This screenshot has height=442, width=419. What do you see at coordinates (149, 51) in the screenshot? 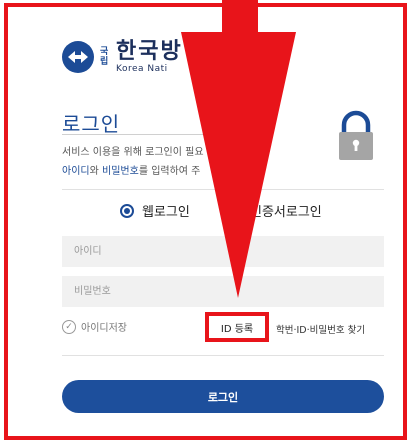
I see `logo-kr-left: 한국방` at bounding box center [149, 51].